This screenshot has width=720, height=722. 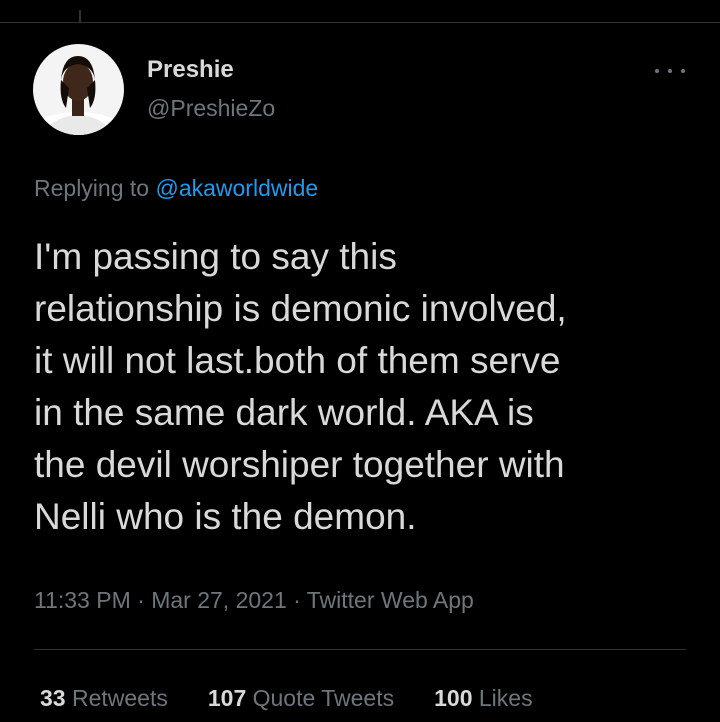 I want to click on author-display-name: Preshie, so click(x=190, y=70).